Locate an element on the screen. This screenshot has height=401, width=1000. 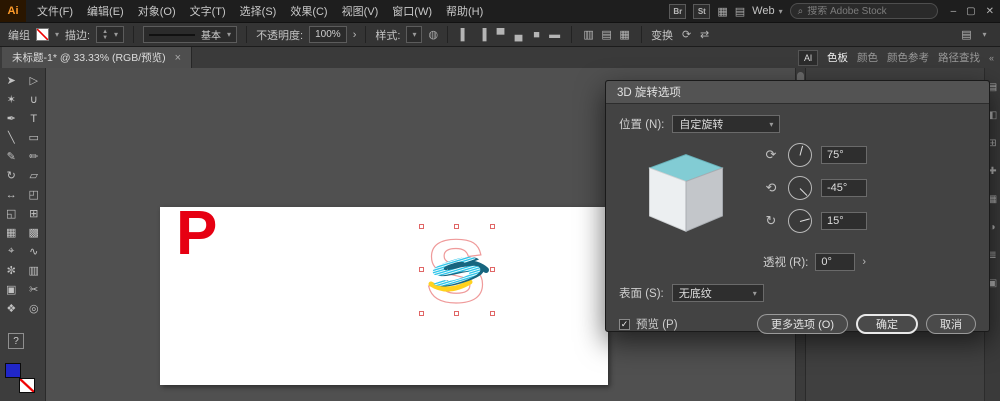
menu-view: 视图(V) is located at coordinates (360, 11).